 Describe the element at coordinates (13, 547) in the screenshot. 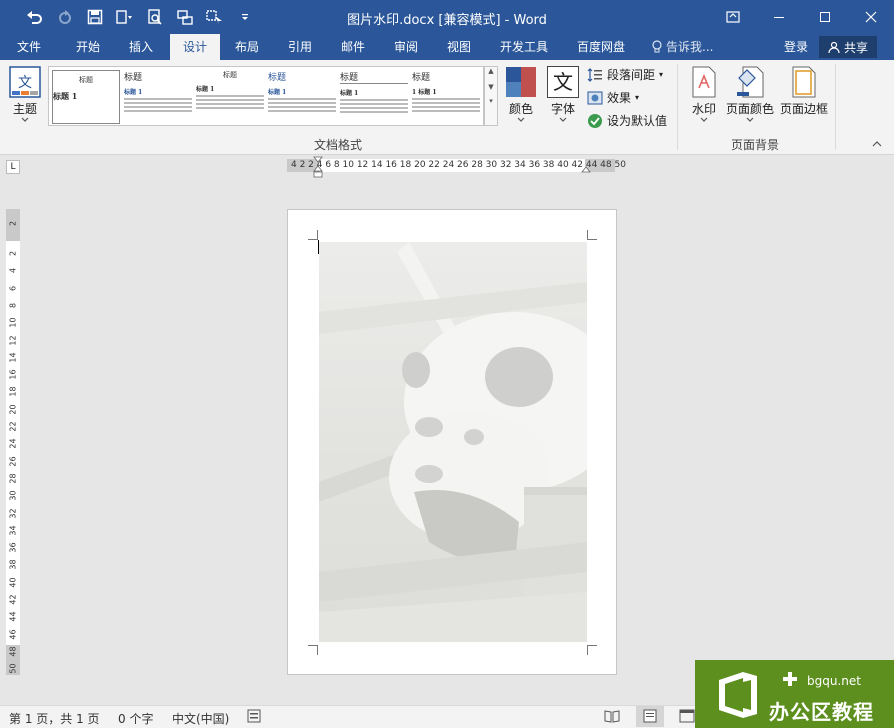

I see `vertical-ruler-number: 36` at that location.